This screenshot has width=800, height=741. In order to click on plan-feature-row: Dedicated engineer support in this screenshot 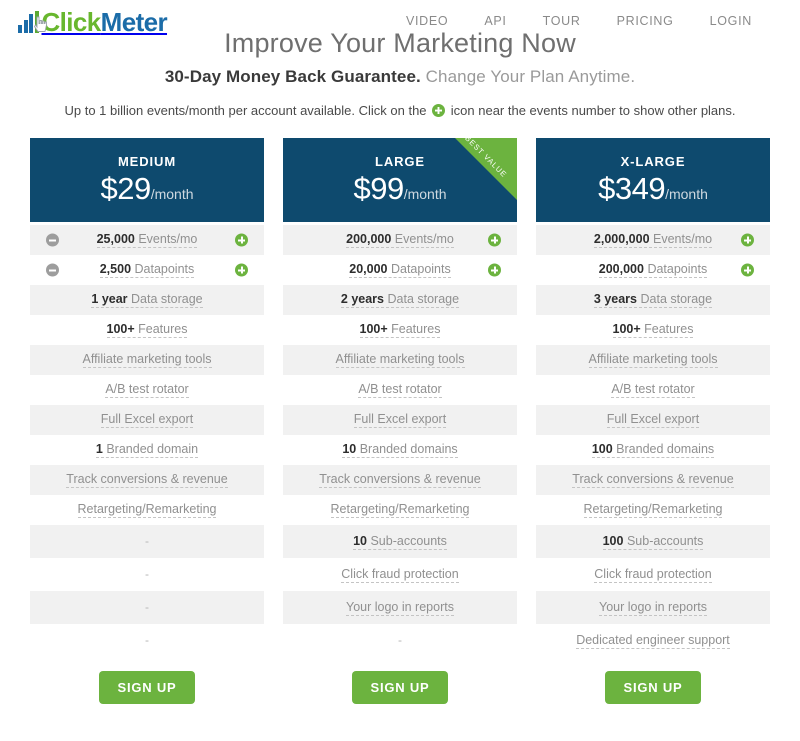, I will do `click(653, 640)`.